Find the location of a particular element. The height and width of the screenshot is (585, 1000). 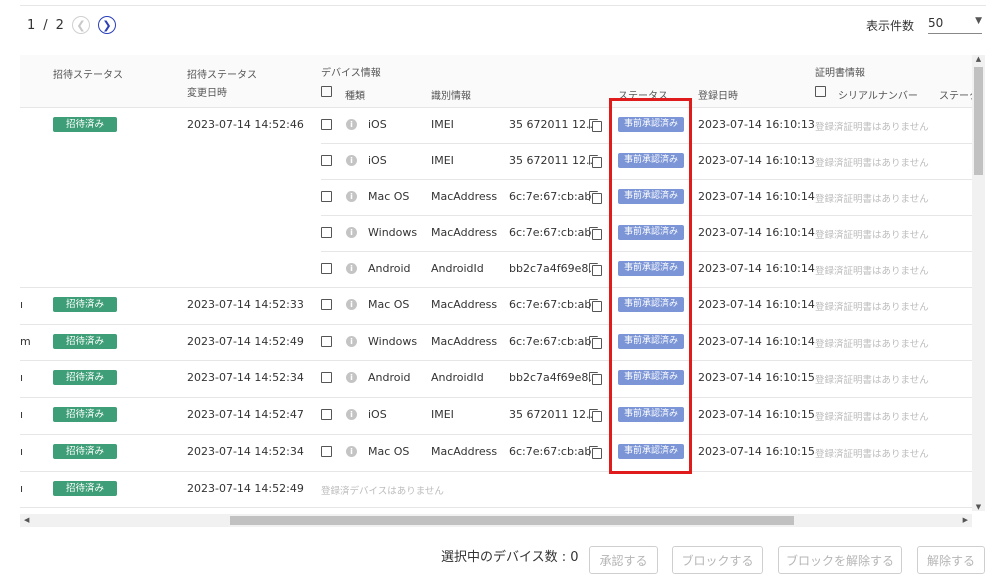

remove-button: 解除する is located at coordinates (951, 560).